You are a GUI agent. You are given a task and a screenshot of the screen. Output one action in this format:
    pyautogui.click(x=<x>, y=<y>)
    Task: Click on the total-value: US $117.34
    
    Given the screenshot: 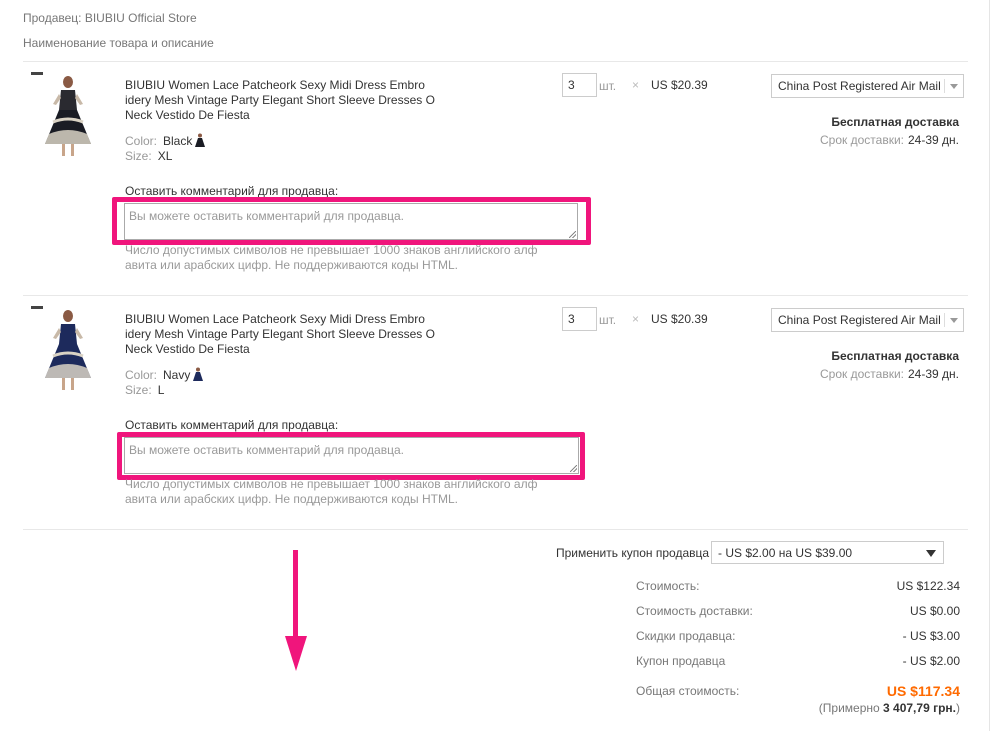 What is the action you would take?
    pyautogui.click(x=923, y=691)
    